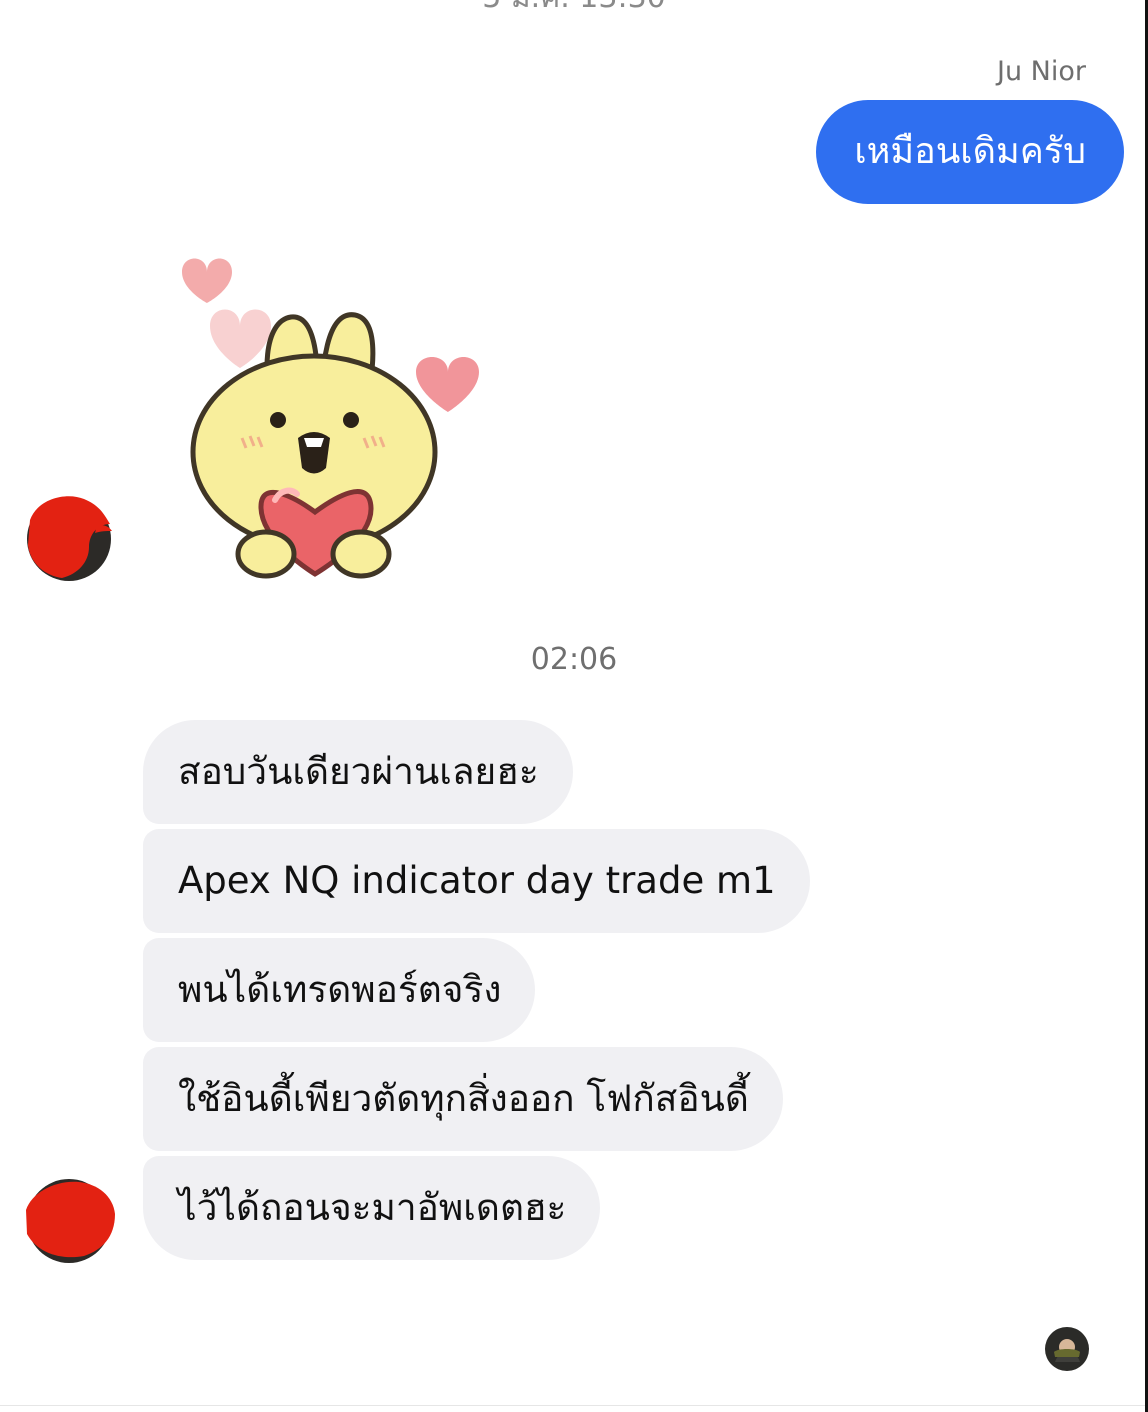 The width and height of the screenshot is (1148, 1412). What do you see at coordinates (574, 1405) in the screenshot?
I see `bottom-divider` at bounding box center [574, 1405].